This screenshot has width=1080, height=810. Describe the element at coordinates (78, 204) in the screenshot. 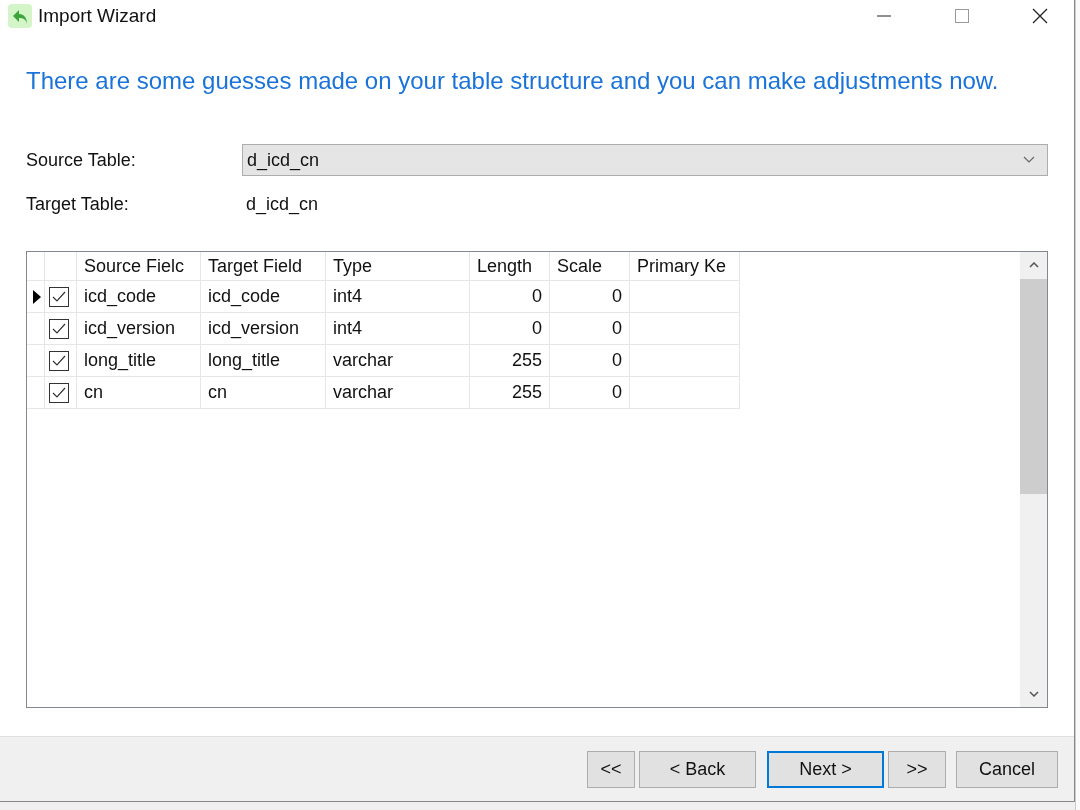

I see `target-table-label: Target Table:` at that location.